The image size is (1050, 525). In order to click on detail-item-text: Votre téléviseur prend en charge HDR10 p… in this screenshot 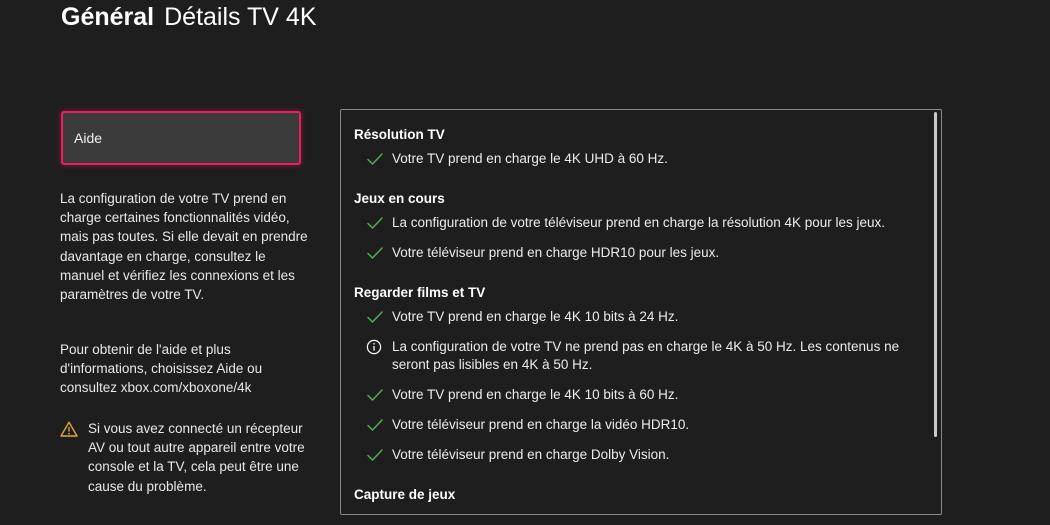, I will do `click(556, 252)`.